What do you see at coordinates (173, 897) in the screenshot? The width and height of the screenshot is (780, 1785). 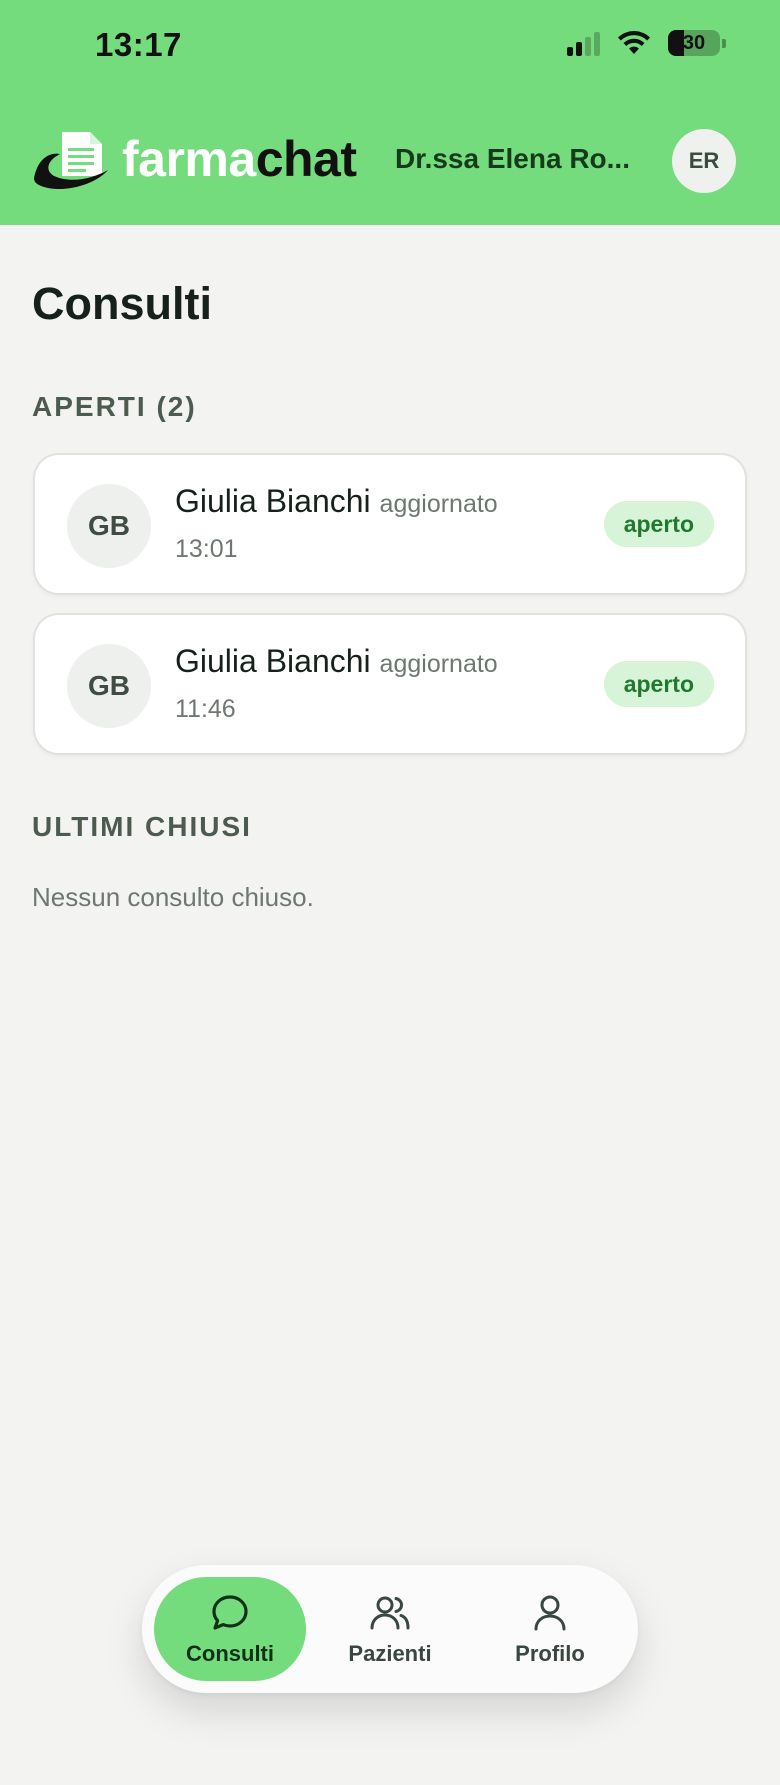 I see `empty-state-text: Nessun consulto chiuso.` at bounding box center [173, 897].